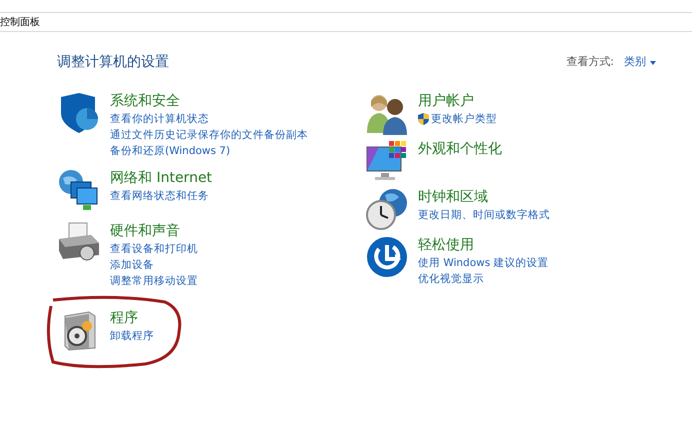  Describe the element at coordinates (132, 265) in the screenshot. I see `category-link: 添加设备` at that location.